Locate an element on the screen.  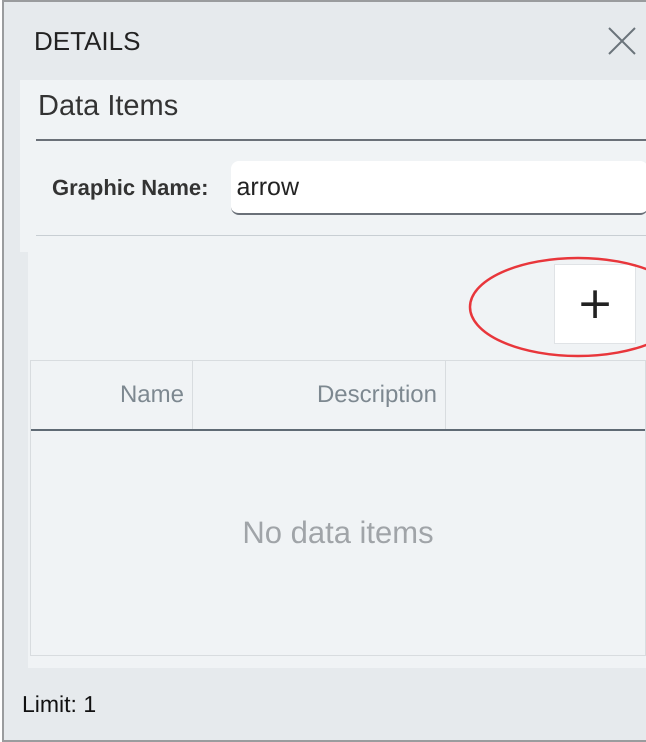
limit-text: Limit: 1 is located at coordinates (59, 704).